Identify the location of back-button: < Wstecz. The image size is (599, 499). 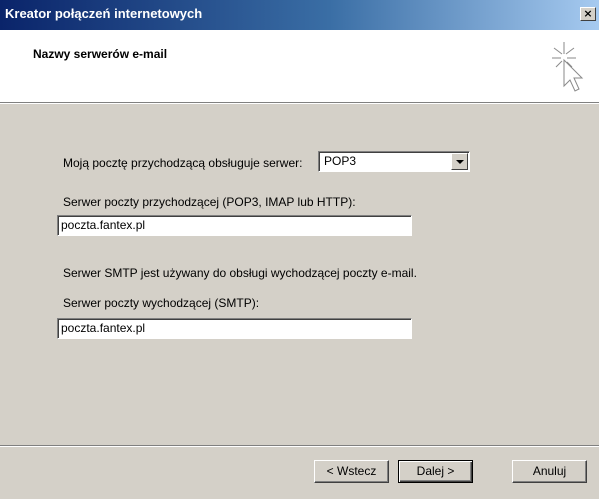
(351, 471).